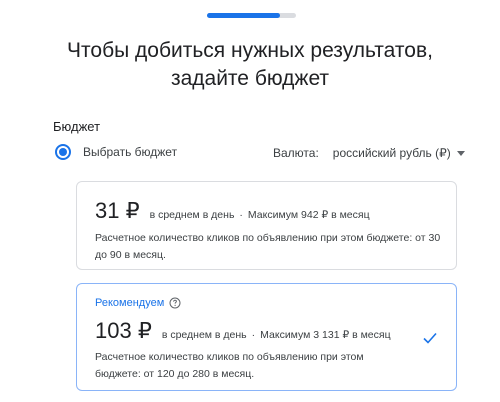 The image size is (500, 402). I want to click on progress-bar, so click(251, 15).